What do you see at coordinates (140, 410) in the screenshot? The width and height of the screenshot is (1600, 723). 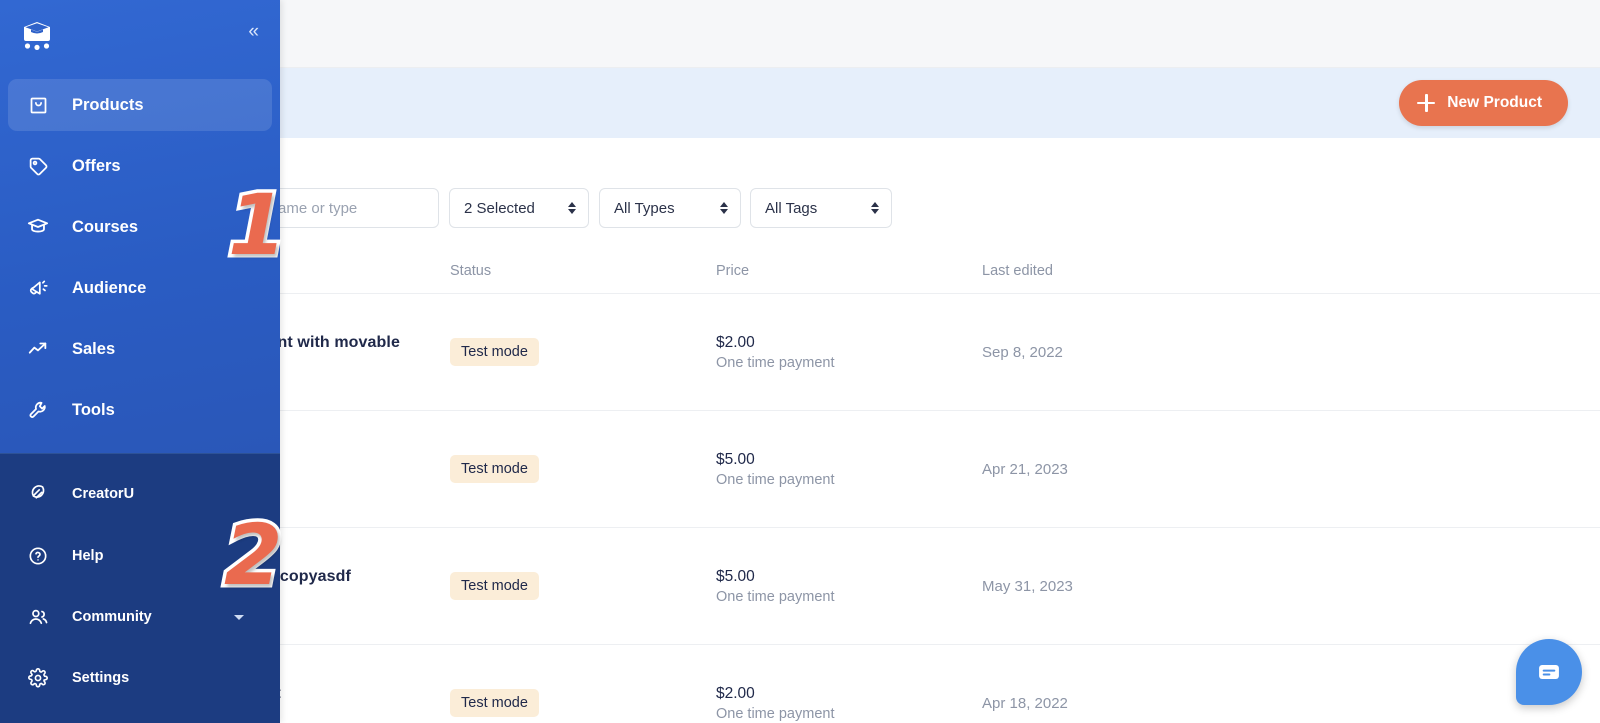 I see `sidebar-item-tools: Tools` at bounding box center [140, 410].